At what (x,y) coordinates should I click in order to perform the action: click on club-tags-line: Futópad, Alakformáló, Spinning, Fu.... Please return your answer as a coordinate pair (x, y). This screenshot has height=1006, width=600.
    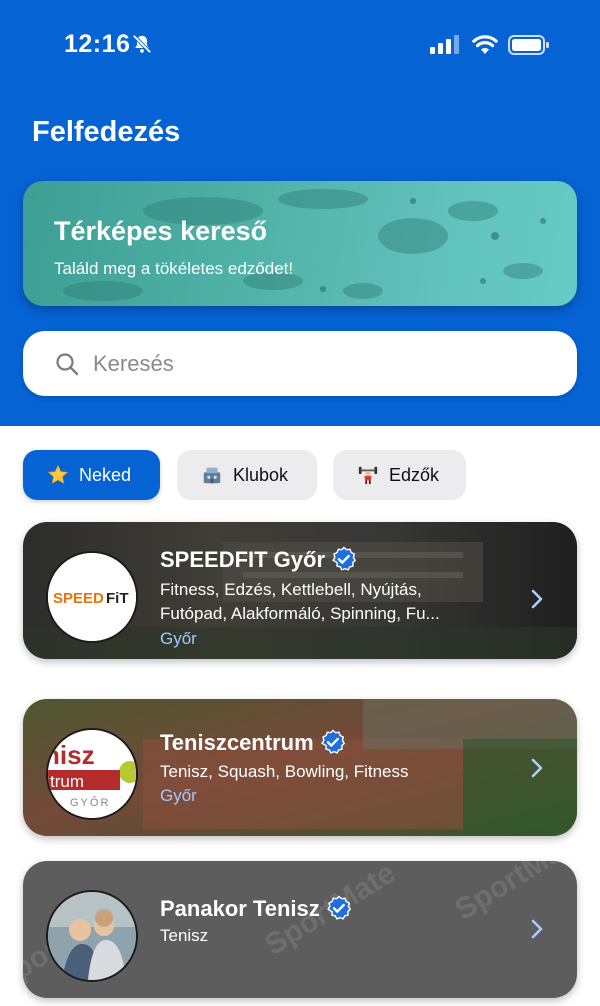
    Looking at the image, I should click on (300, 613).